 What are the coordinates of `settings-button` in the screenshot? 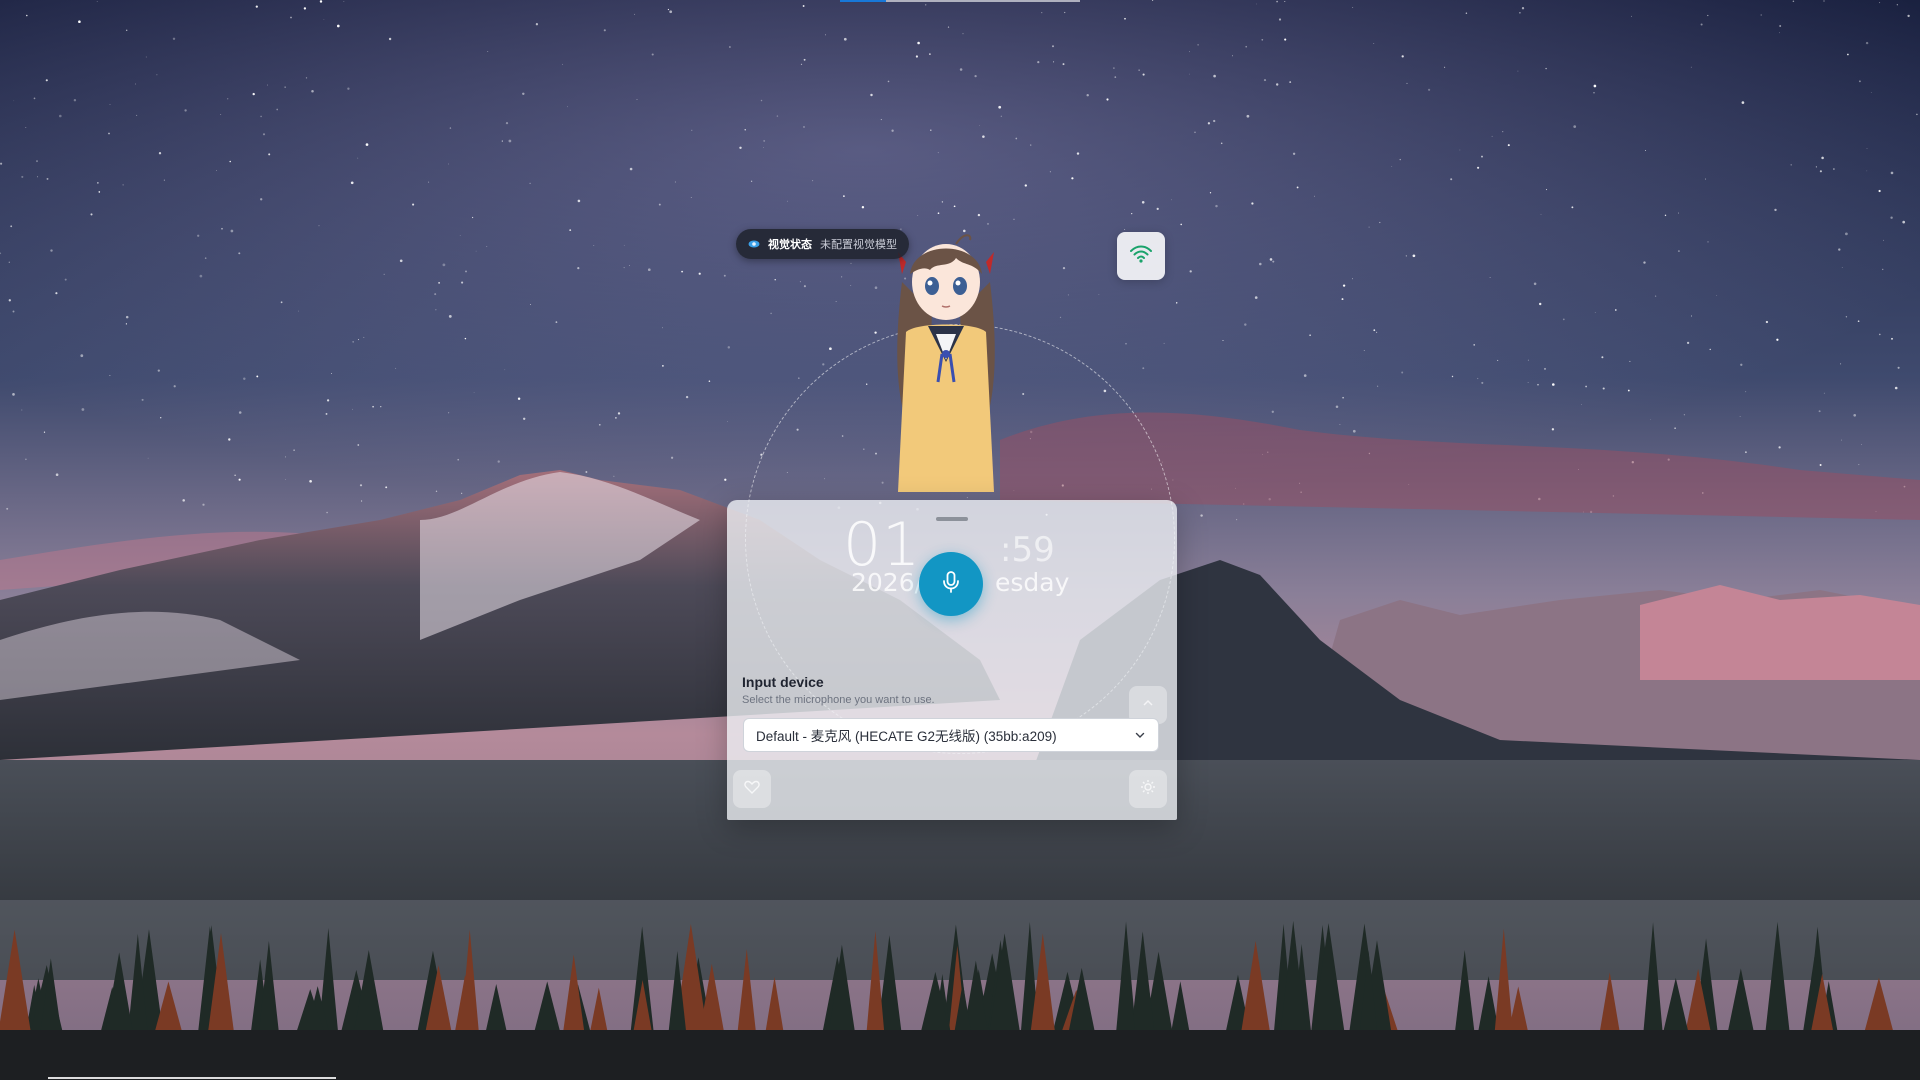 It's located at (1148, 789).